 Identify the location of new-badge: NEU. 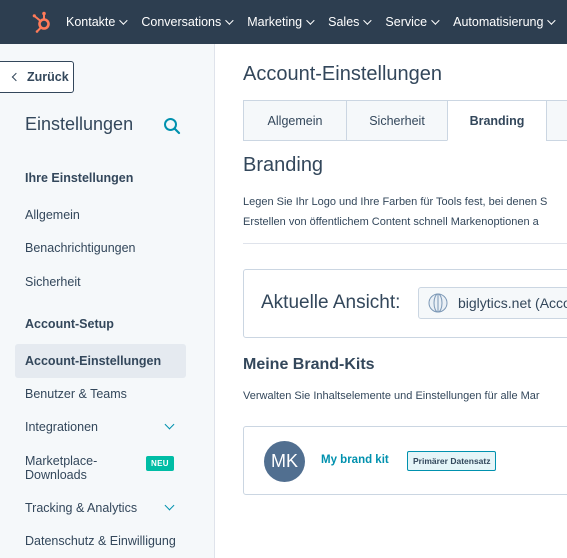
(160, 463).